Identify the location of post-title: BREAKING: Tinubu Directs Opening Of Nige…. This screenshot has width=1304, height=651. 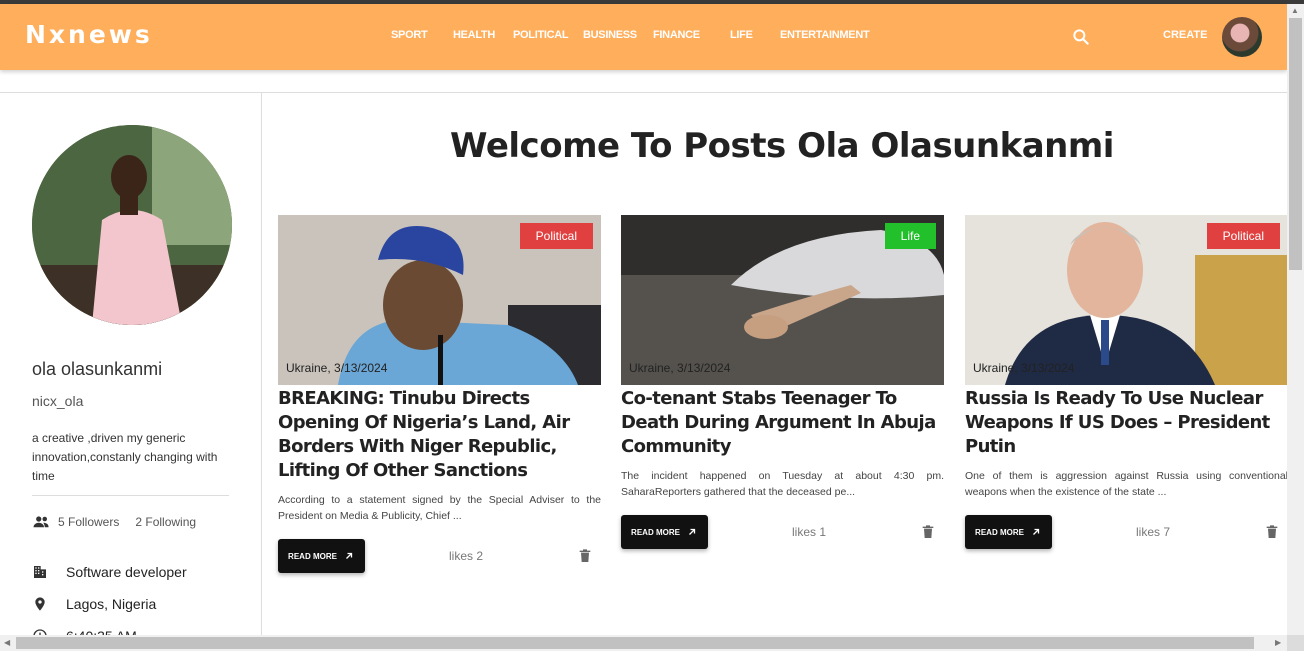
(439, 435).